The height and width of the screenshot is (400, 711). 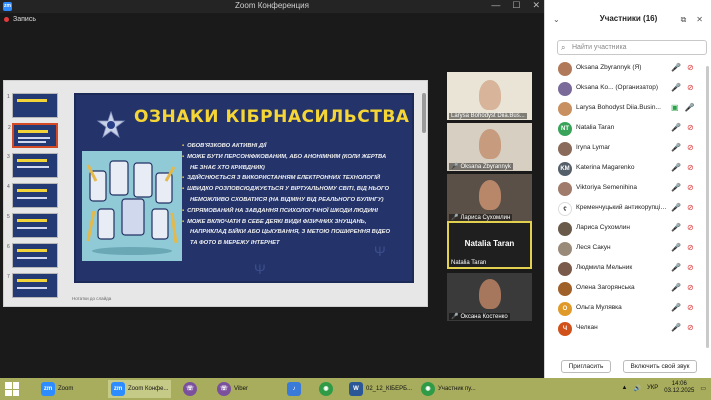 I want to click on participant-row: Oksana Ko... (Организатор) 🎤 ⊘, so click(x=625, y=89).